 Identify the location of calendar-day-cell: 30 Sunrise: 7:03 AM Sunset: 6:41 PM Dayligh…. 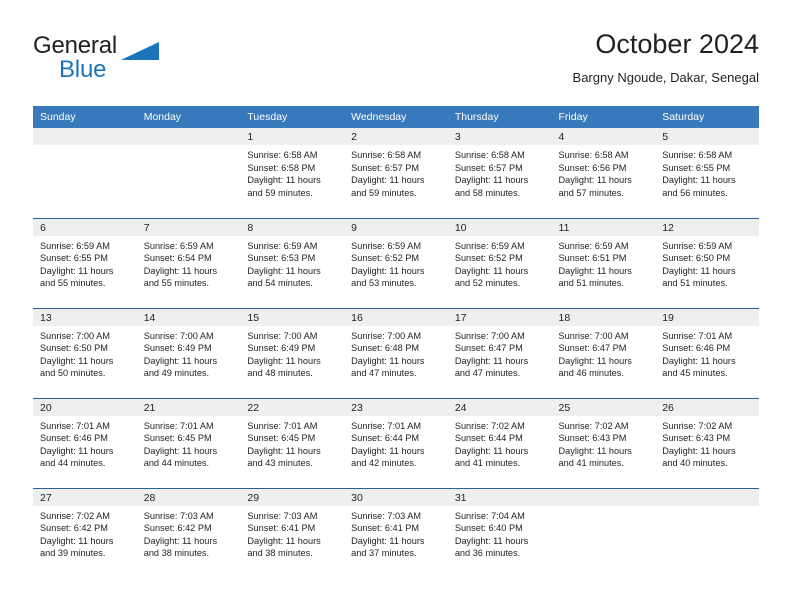
(396, 533).